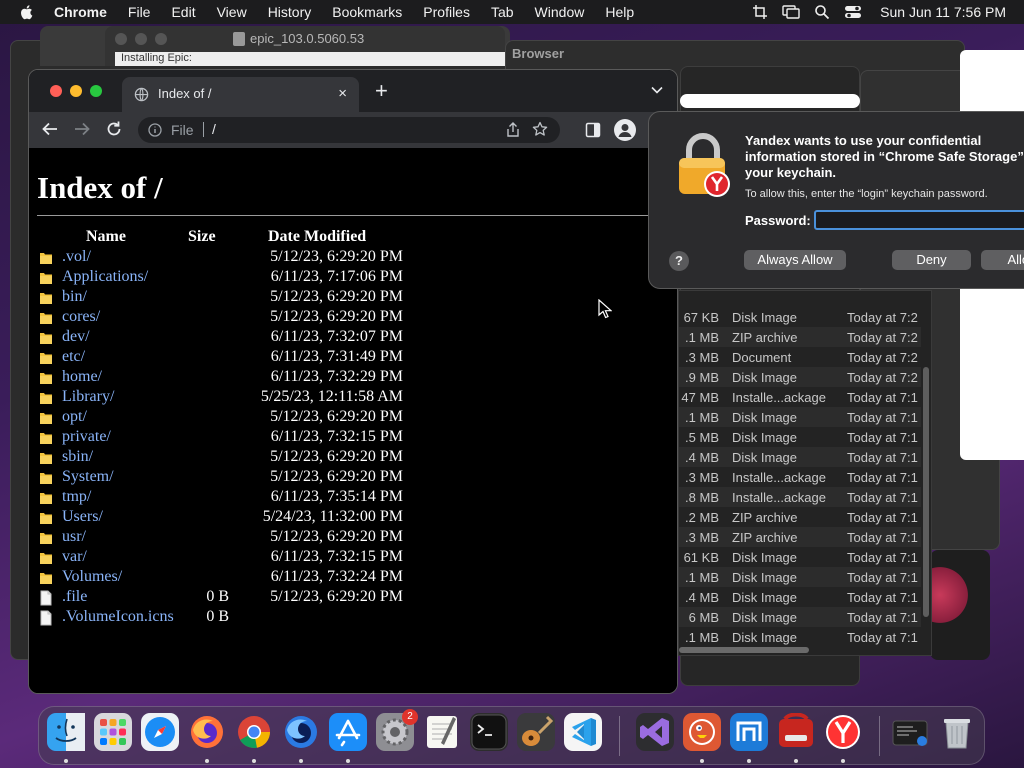  Describe the element at coordinates (919, 220) in the screenshot. I see `password-input` at that location.